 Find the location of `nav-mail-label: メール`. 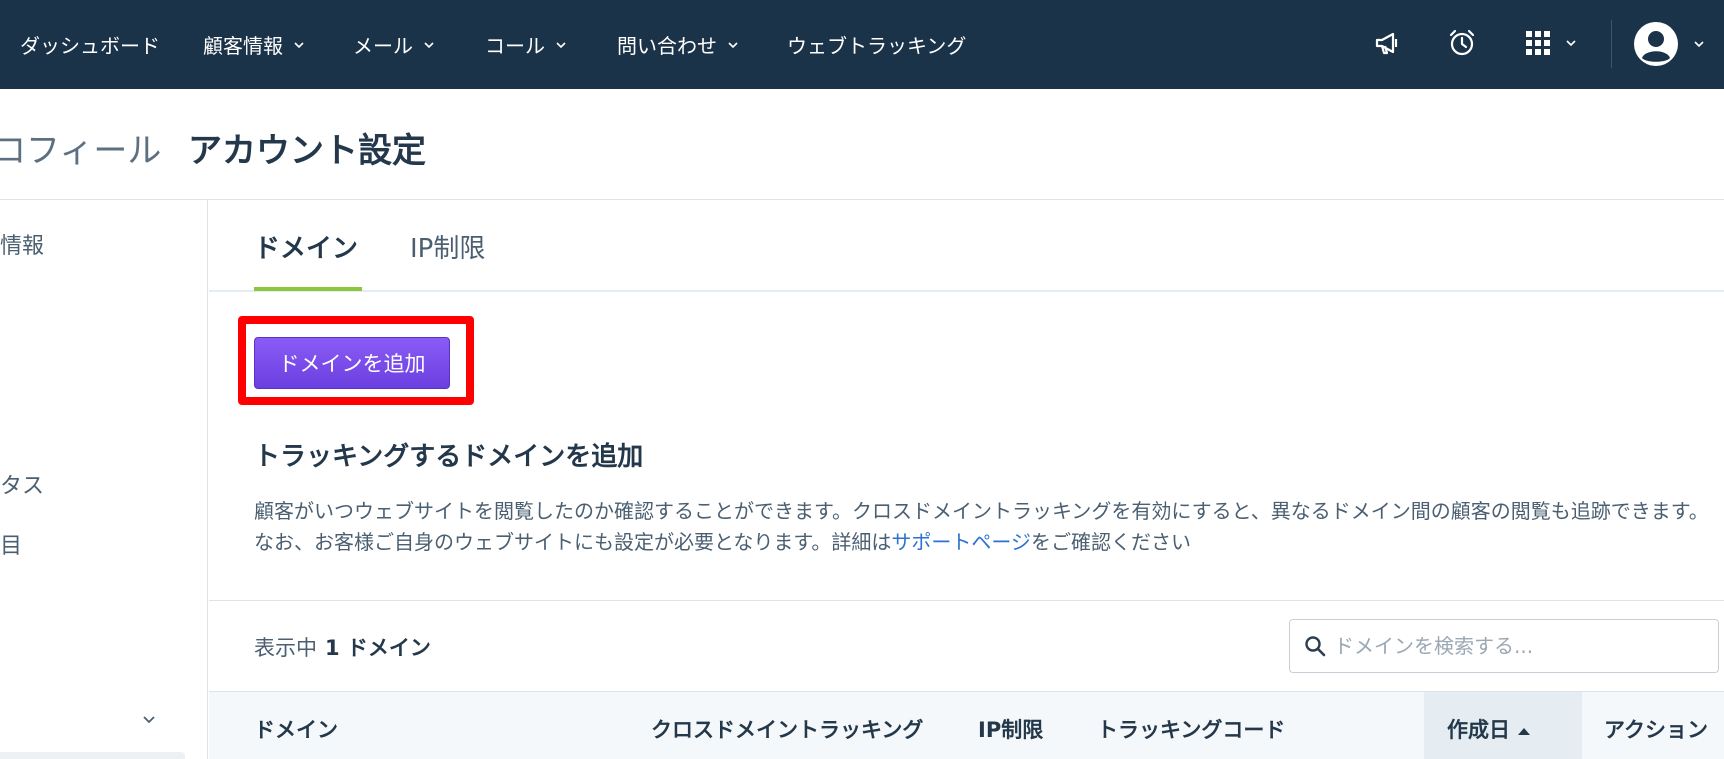

nav-mail-label: メール is located at coordinates (383, 46).